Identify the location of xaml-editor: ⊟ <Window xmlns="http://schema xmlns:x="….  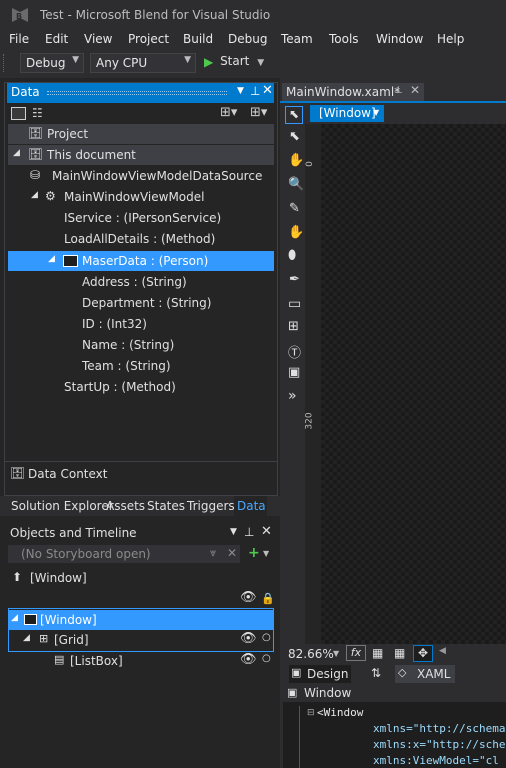
(394, 735).